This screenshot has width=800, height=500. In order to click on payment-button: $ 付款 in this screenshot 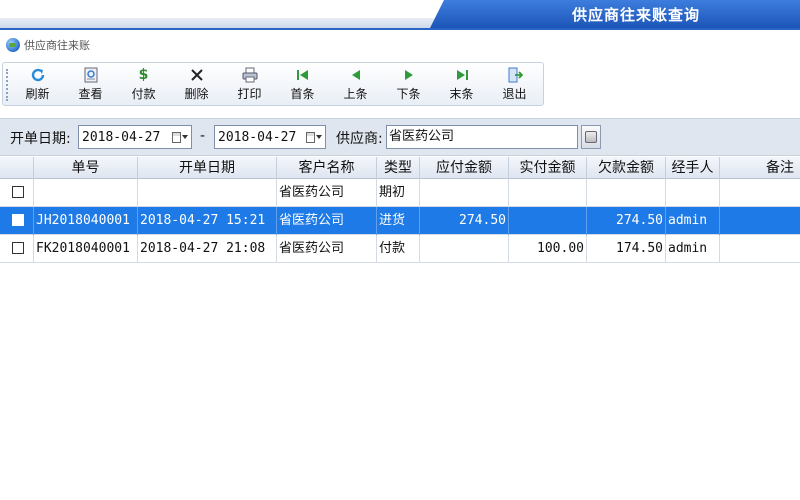, I will do `click(143, 84)`.